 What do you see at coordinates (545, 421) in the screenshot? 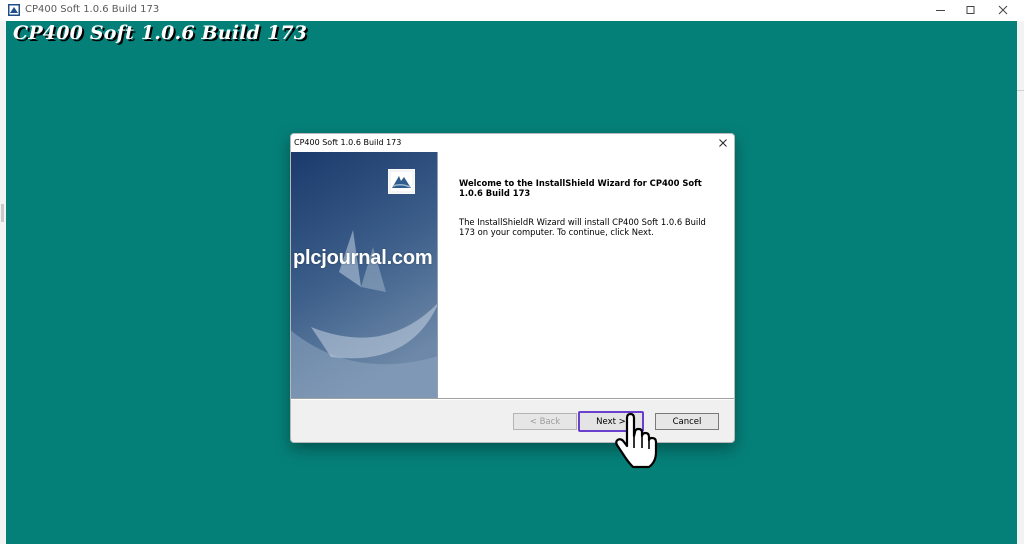
I see `back-button: < Back` at bounding box center [545, 421].